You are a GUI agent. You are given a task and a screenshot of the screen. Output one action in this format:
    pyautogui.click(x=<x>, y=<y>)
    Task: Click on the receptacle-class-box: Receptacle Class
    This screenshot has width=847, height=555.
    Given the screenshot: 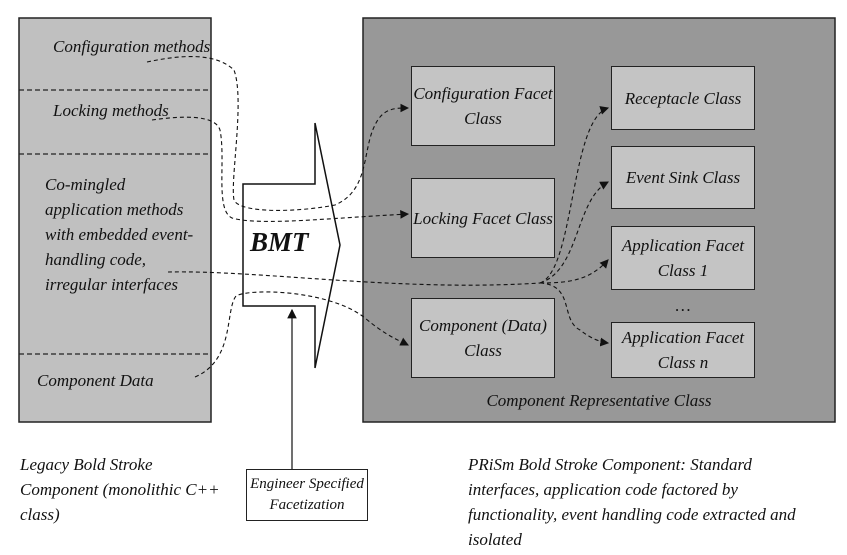 What is the action you would take?
    pyautogui.click(x=683, y=98)
    